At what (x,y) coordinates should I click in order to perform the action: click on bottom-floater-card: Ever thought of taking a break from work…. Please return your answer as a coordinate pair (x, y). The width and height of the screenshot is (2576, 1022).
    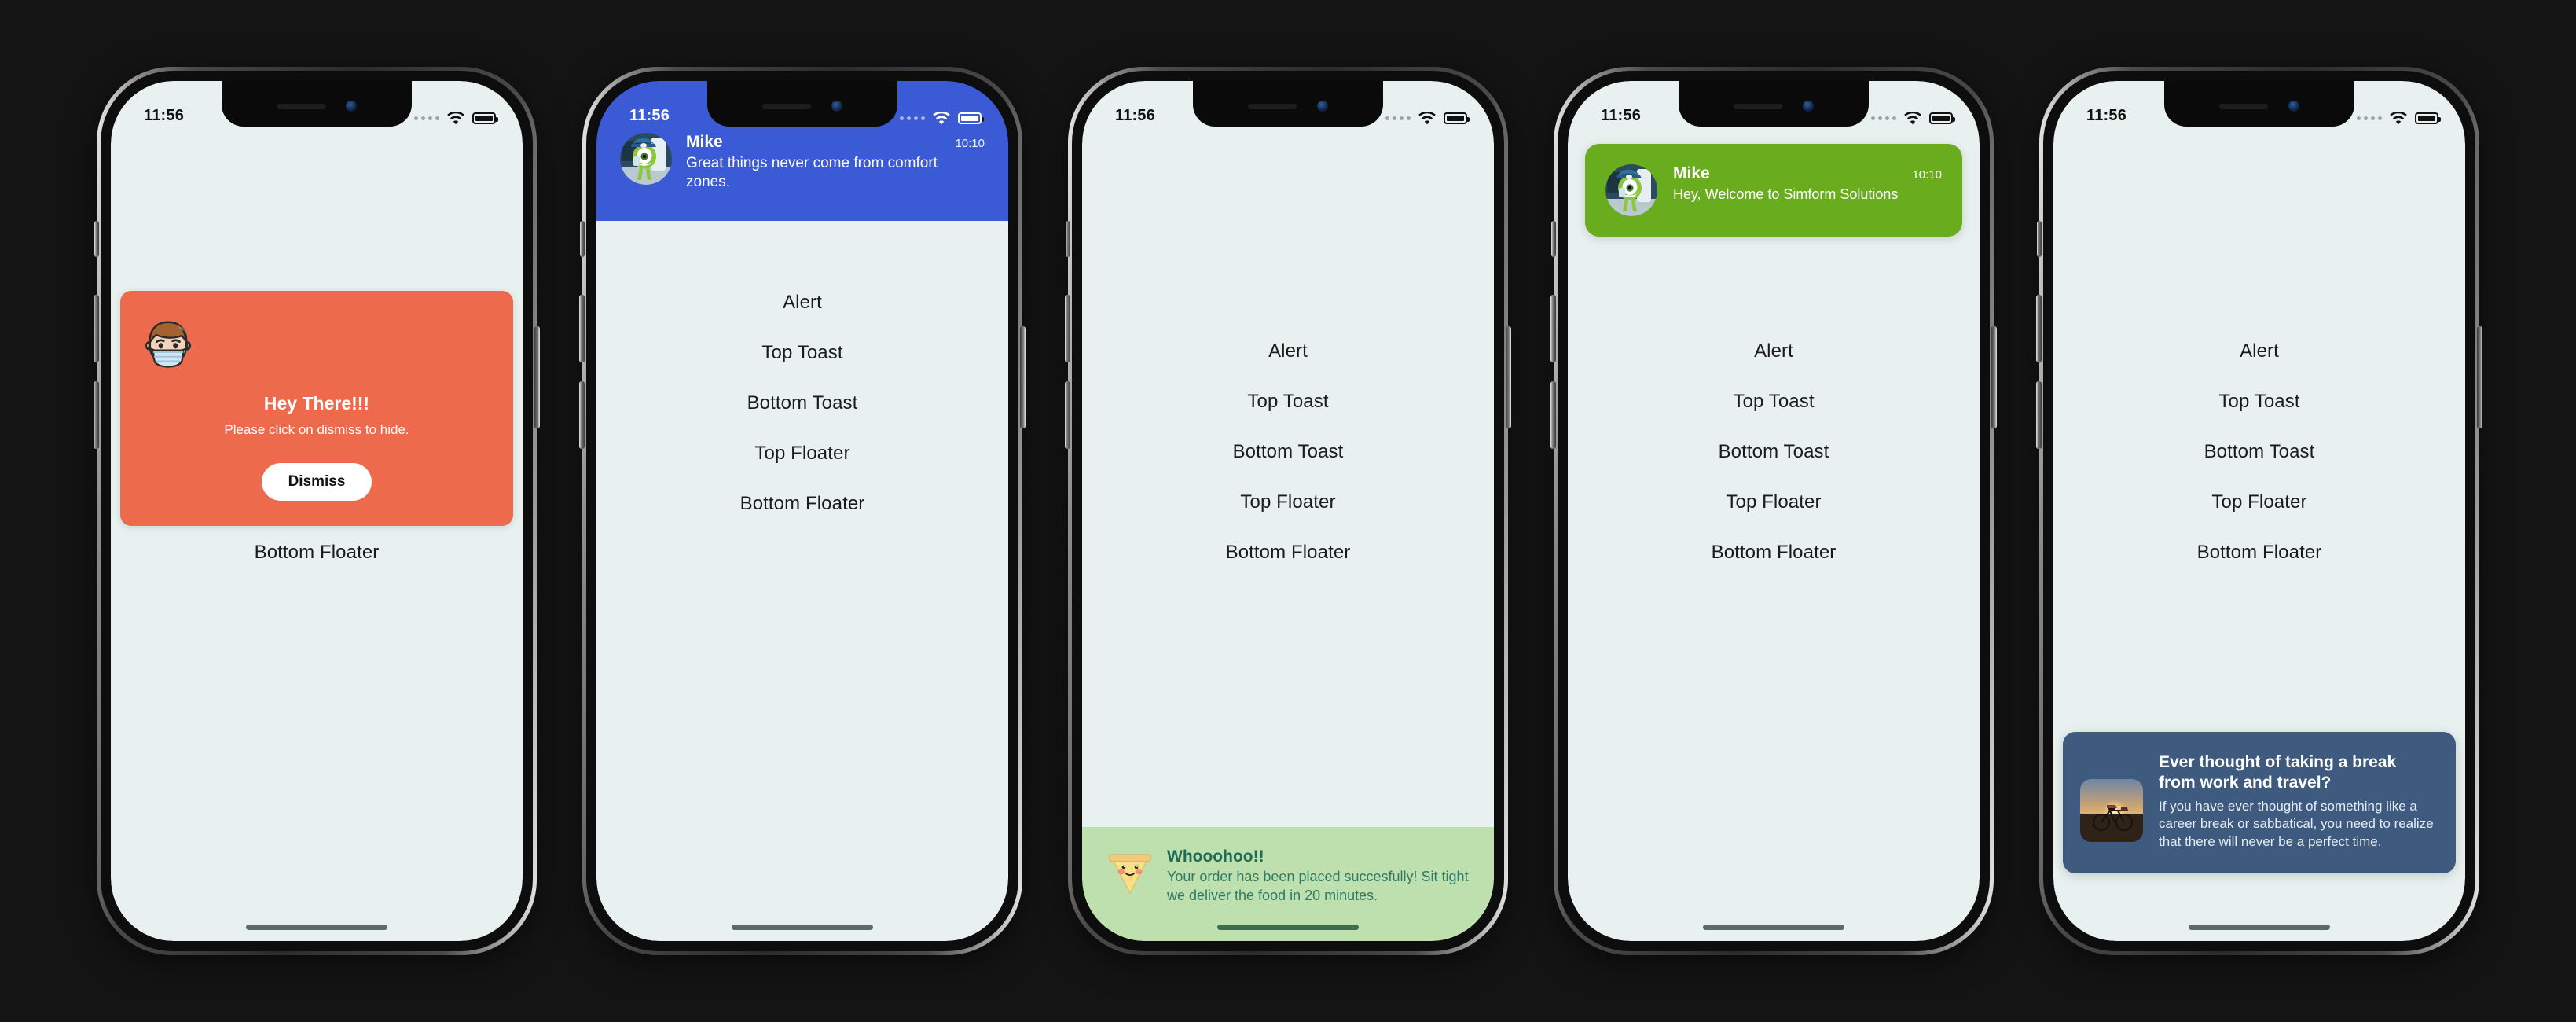
    Looking at the image, I should click on (2259, 803).